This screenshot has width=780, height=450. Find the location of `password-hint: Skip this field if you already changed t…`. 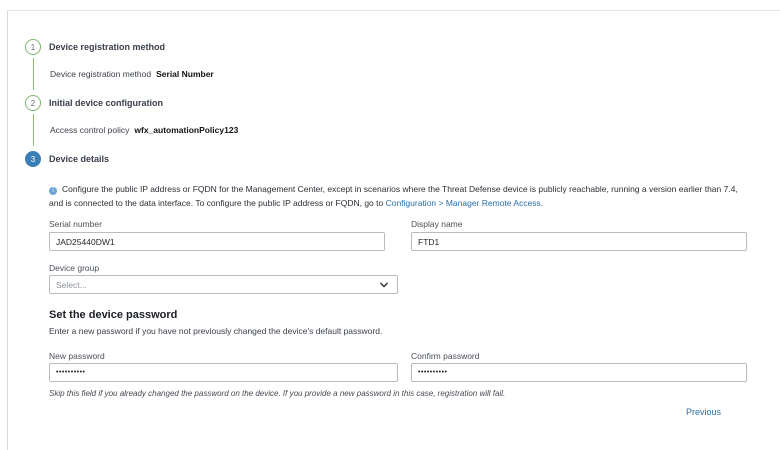

password-hint: Skip this field if you already changed t… is located at coordinates (277, 393).